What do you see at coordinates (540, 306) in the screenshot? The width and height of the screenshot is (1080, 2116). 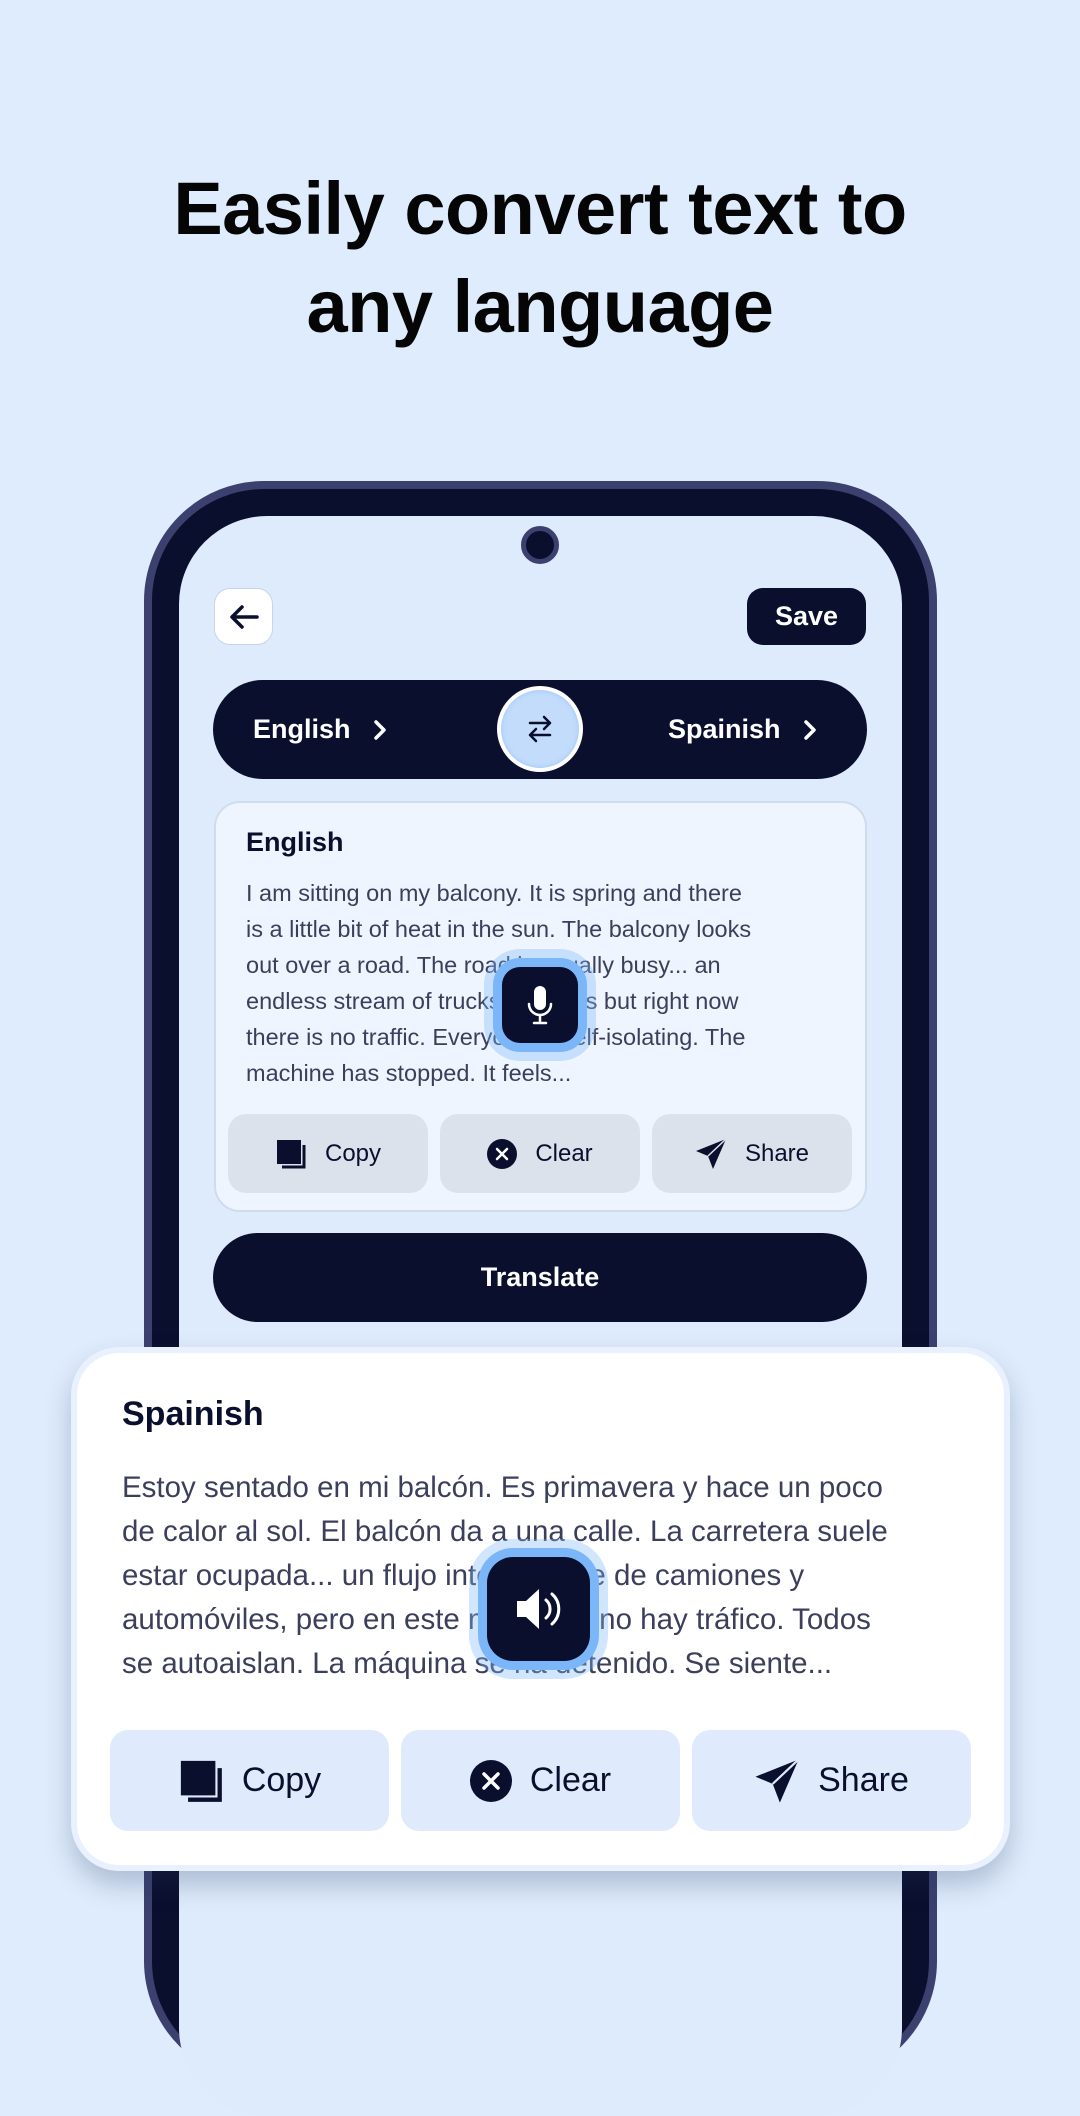 I see `headline-line: any language` at bounding box center [540, 306].